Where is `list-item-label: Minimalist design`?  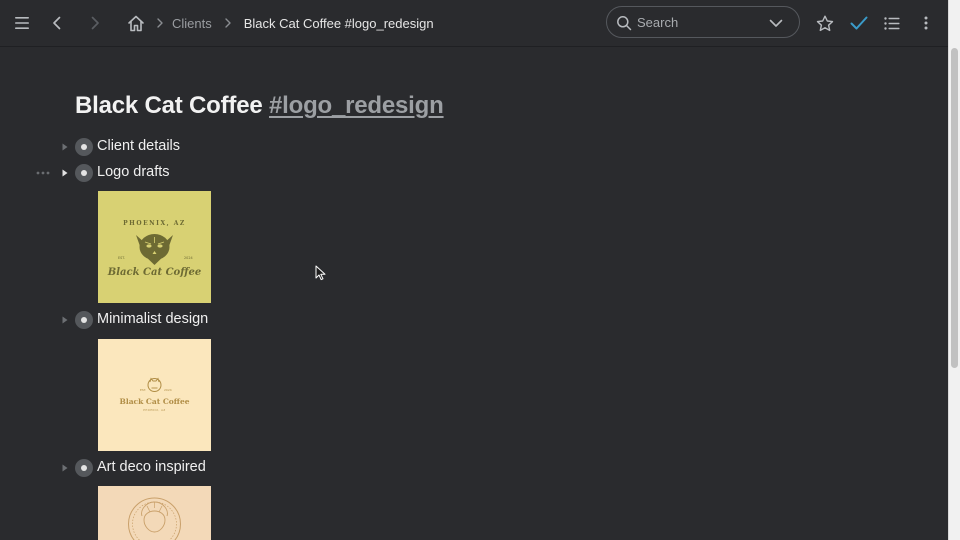
list-item-label: Minimalist design is located at coordinates (152, 319).